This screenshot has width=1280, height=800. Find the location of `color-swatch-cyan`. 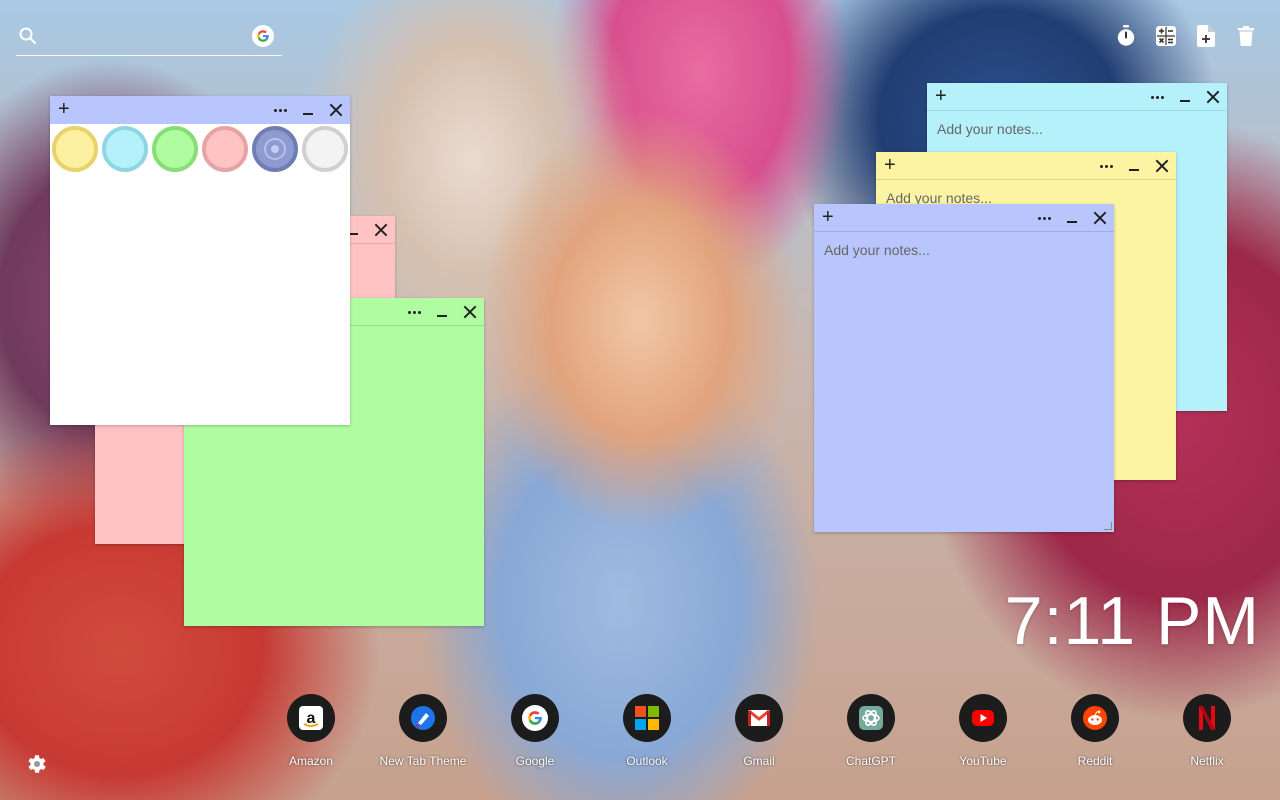

color-swatch-cyan is located at coordinates (125, 149).